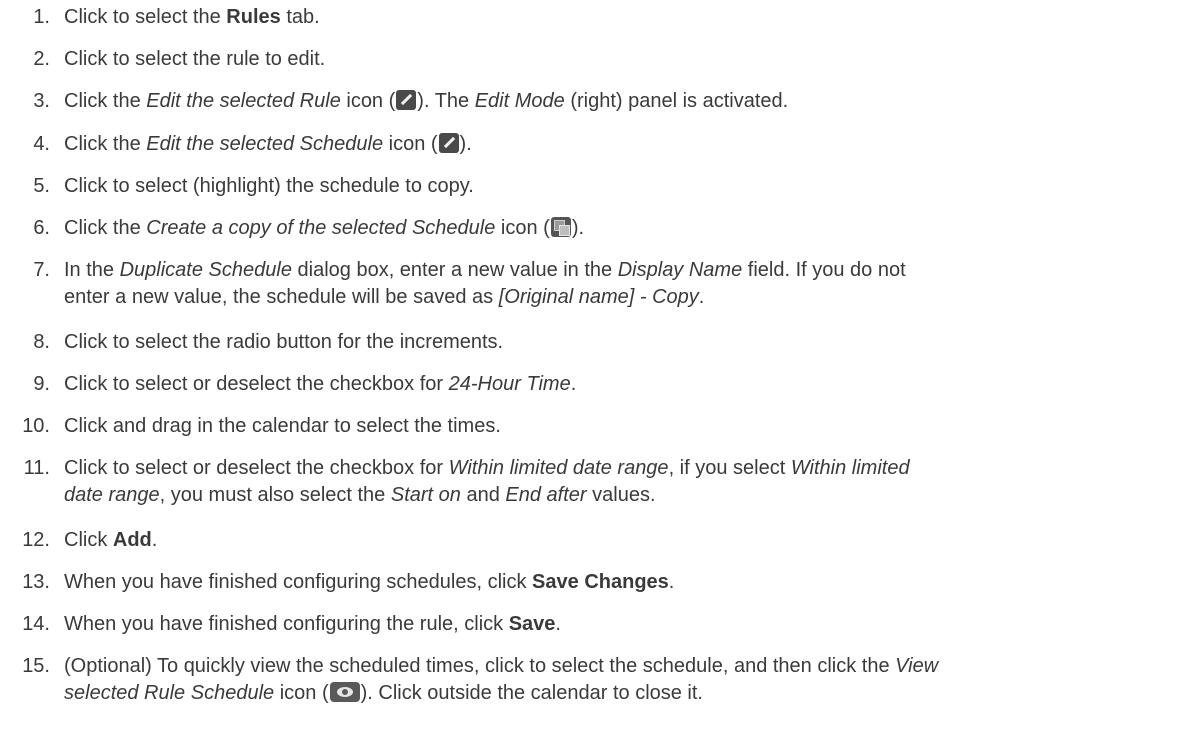 The image size is (1199, 742). Describe the element at coordinates (243, 101) in the screenshot. I see `ui-term-edit-rule: Edit the selected Rule` at that location.